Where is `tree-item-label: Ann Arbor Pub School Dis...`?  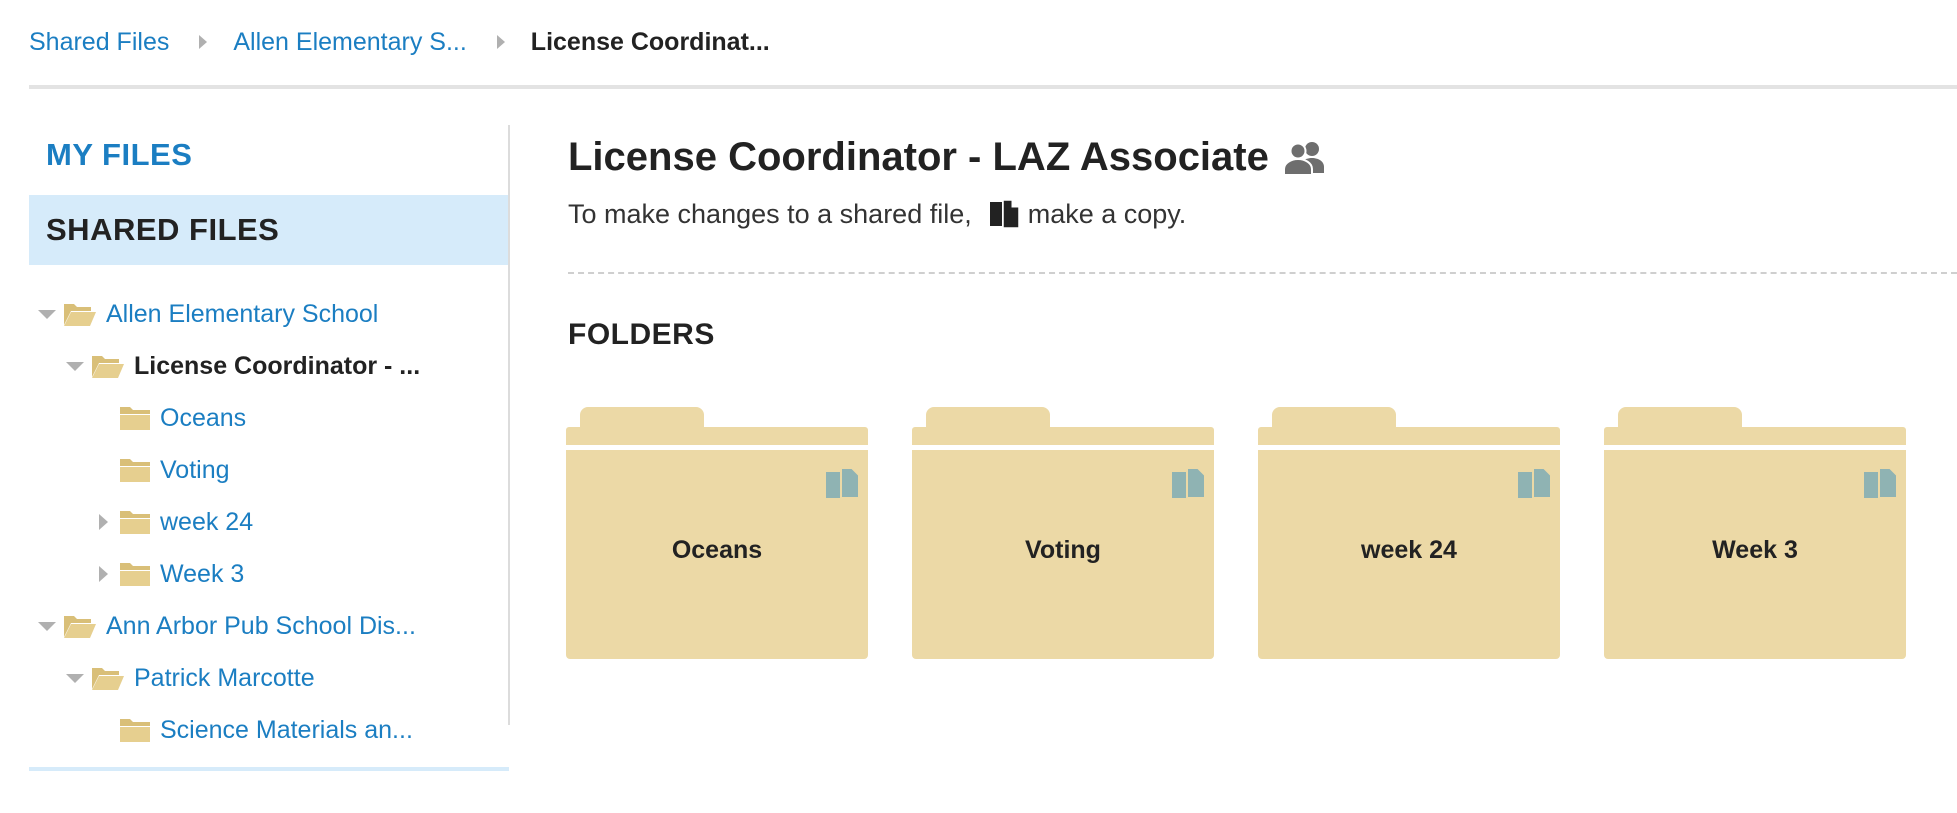 tree-item-label: Ann Arbor Pub School Dis... is located at coordinates (261, 626).